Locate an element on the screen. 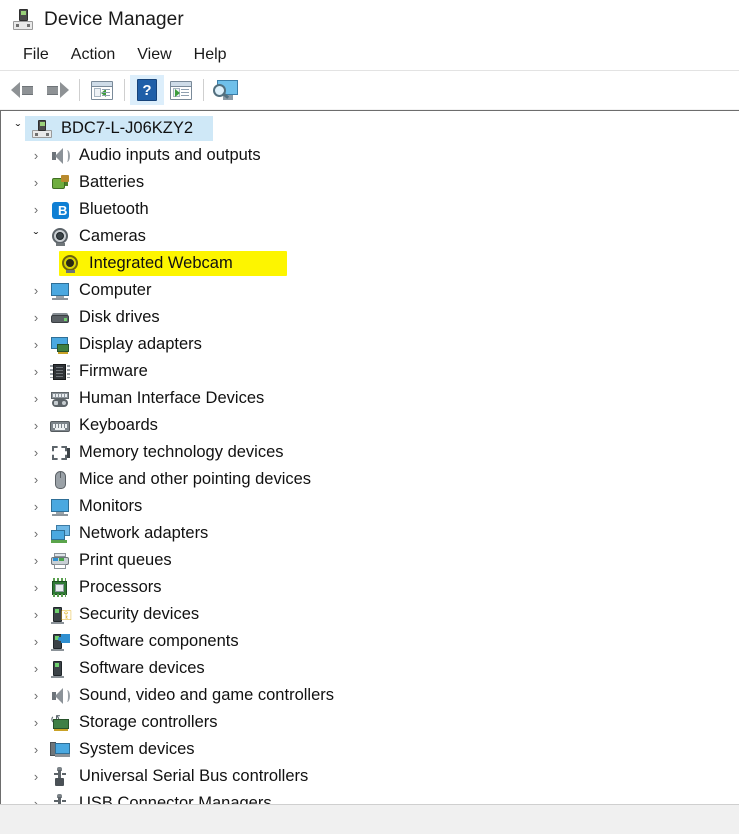 The width and height of the screenshot is (739, 839). tree-node-disk-drives: › Disk drives is located at coordinates (370, 317).